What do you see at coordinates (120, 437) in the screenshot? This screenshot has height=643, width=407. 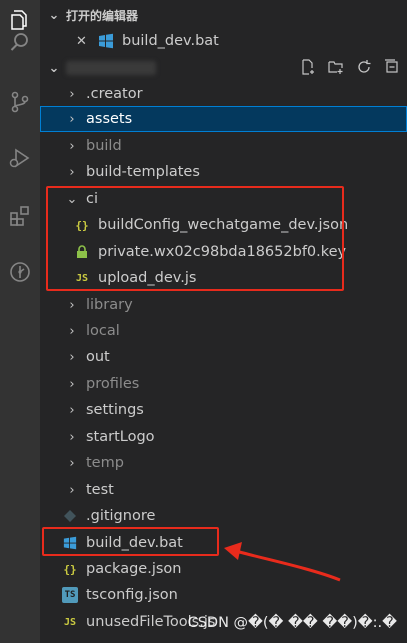 I see `tree-item-label: startLogo` at bounding box center [120, 437].